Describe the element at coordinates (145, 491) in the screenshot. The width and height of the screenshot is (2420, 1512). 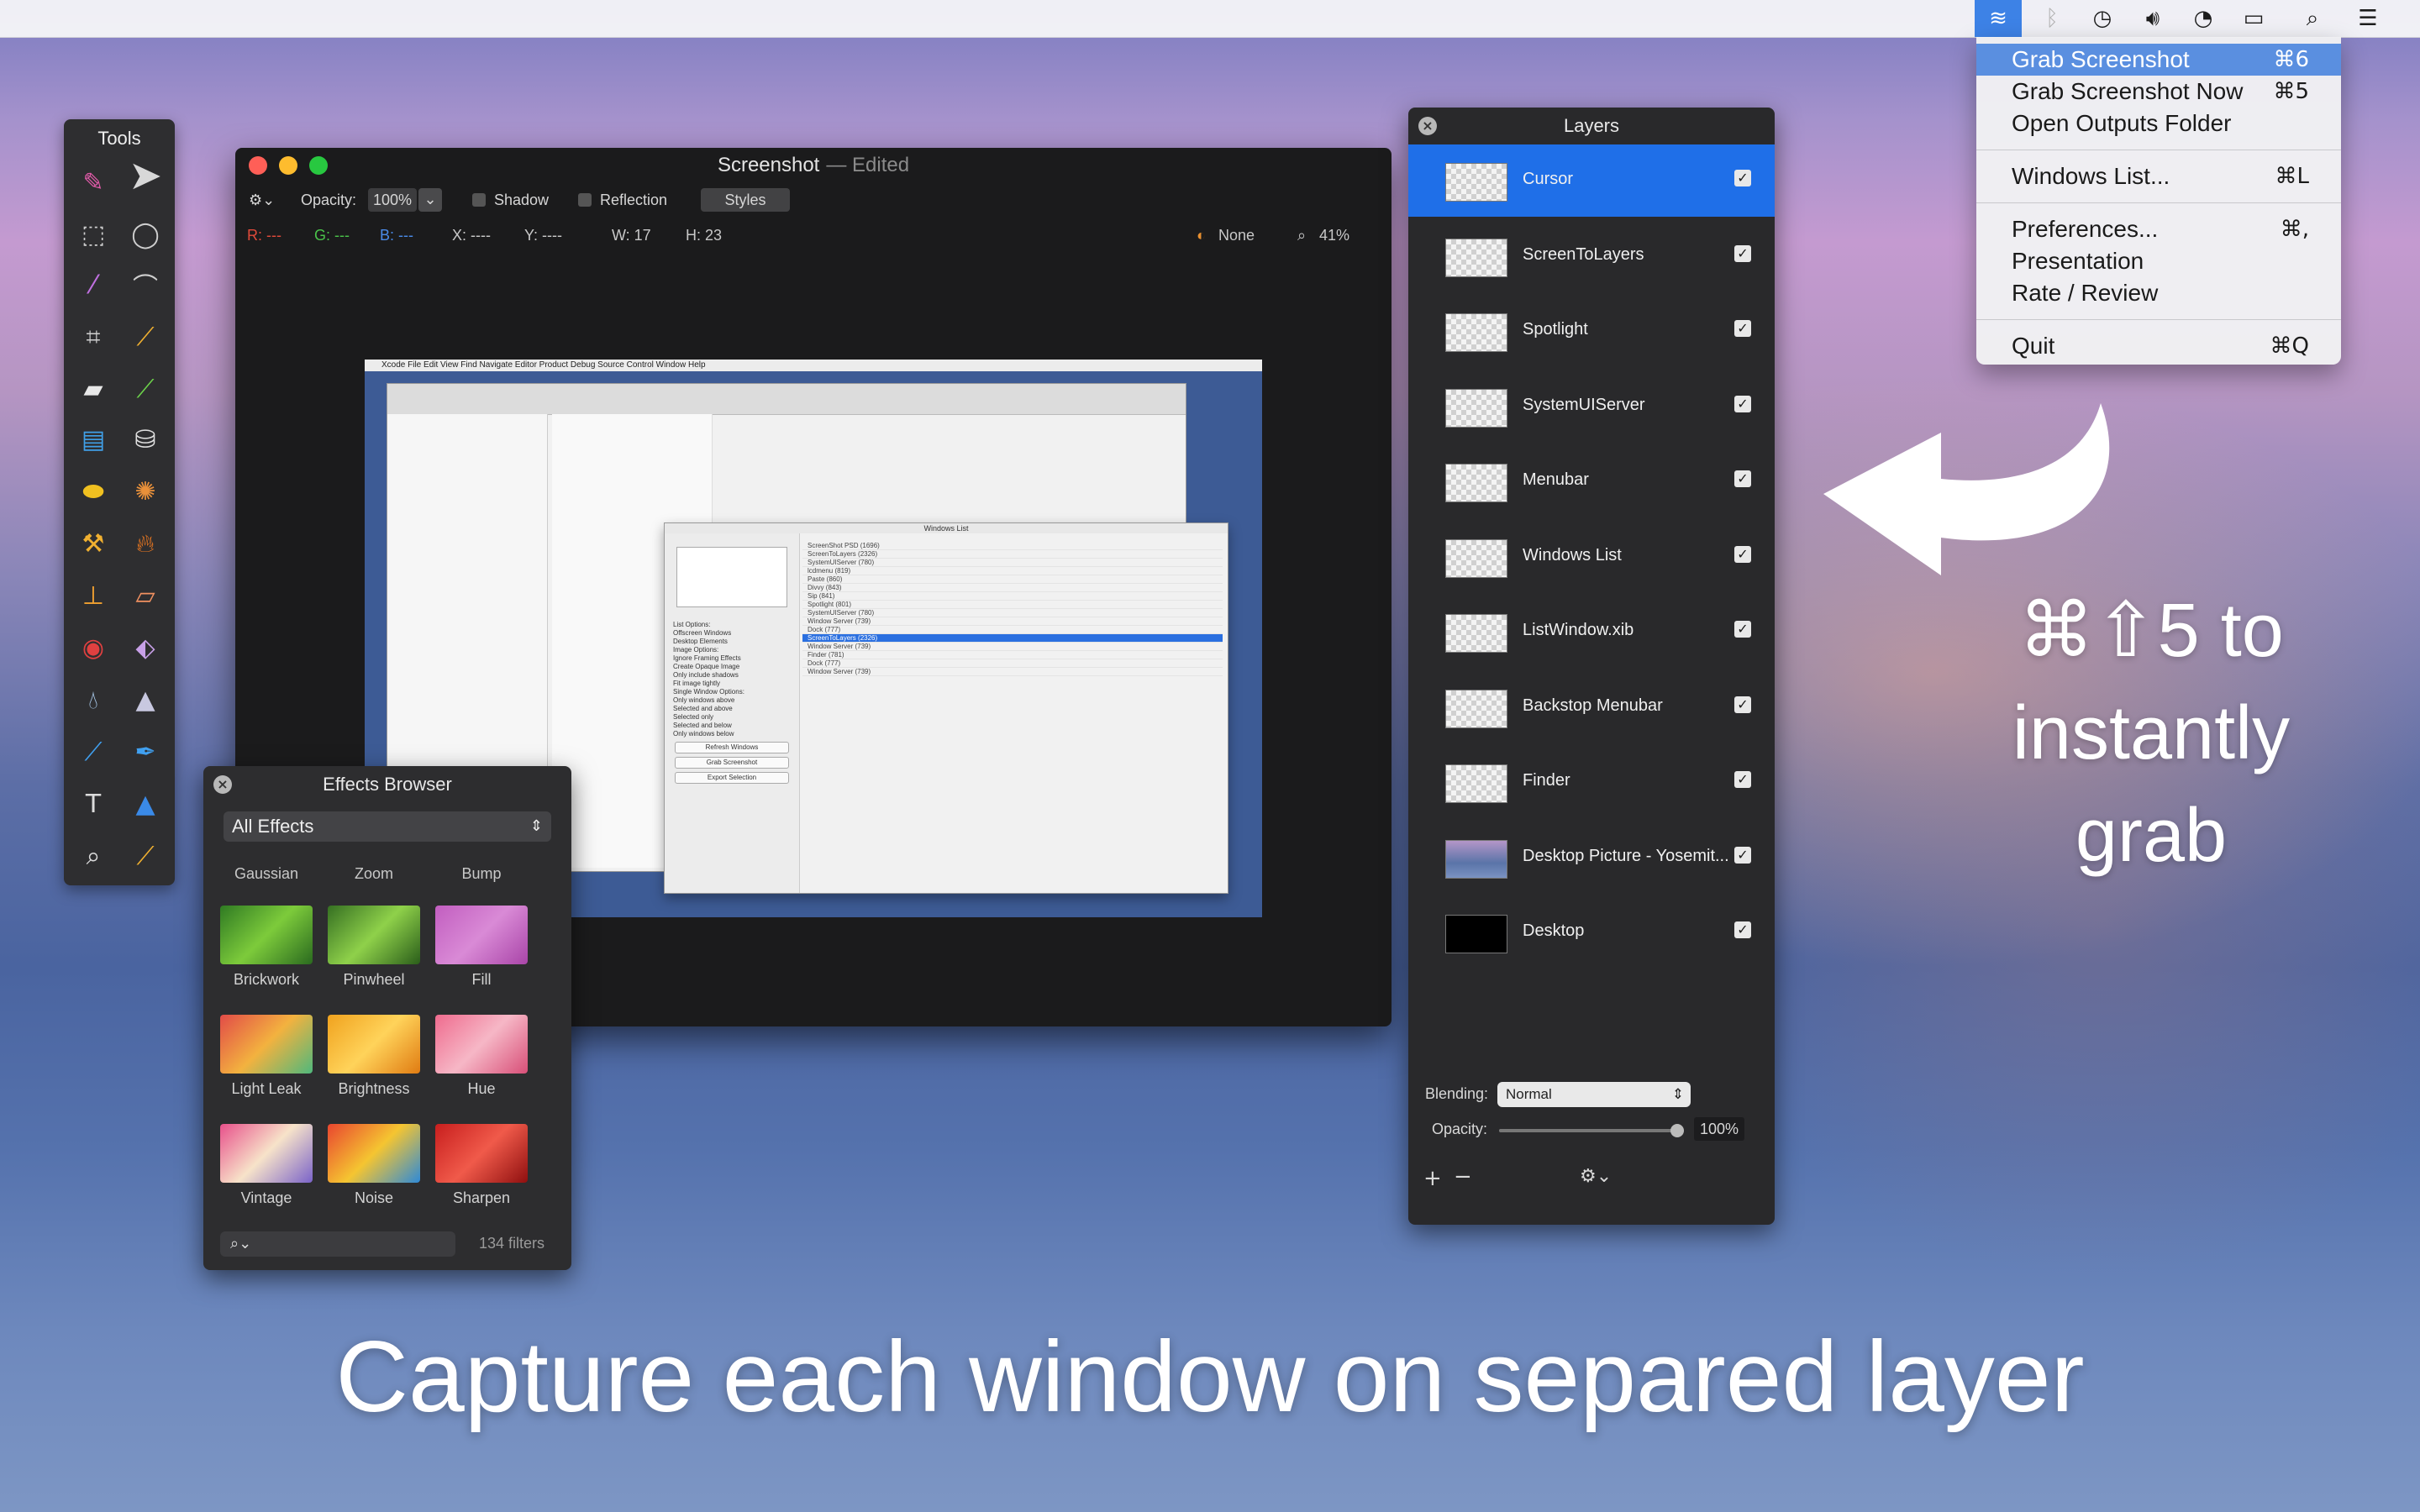
I see `spray-icon: ✺` at that location.